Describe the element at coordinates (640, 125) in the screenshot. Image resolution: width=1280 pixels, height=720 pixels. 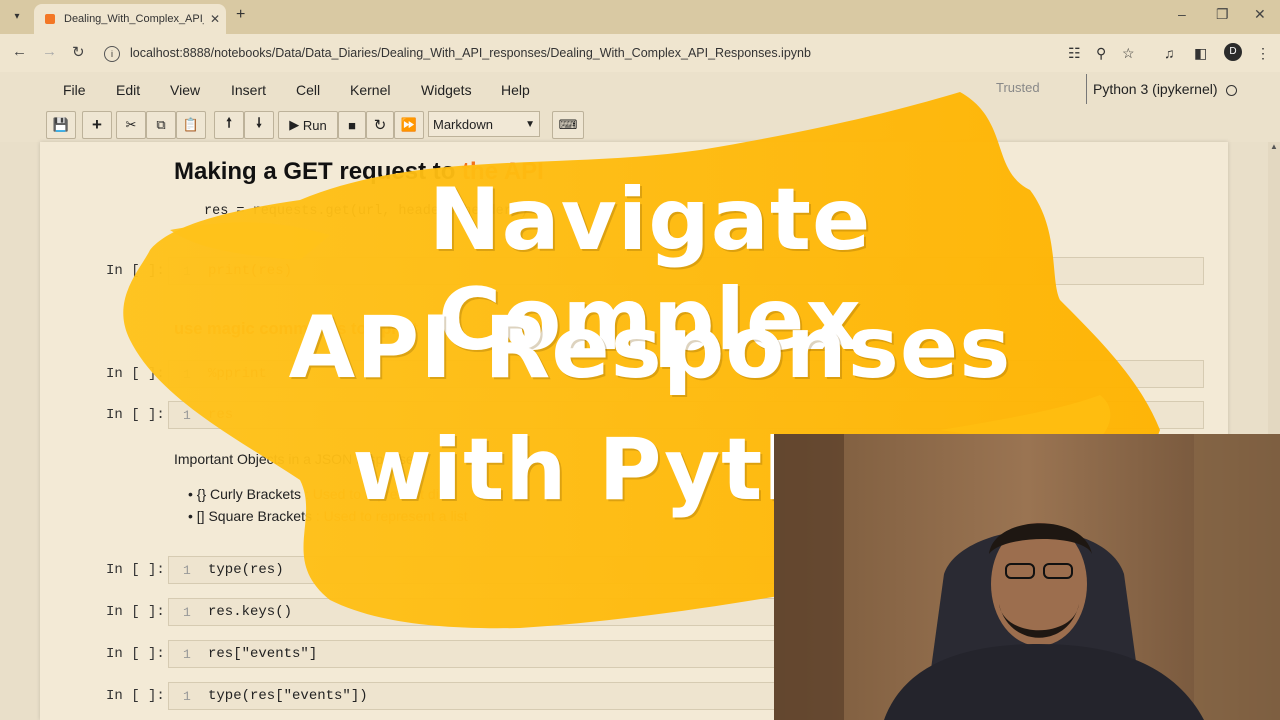
I see `notebook-toolbar: 💾 + ✂ ⧉ 📋 🠕 🠗 ▶ Run ■ ↻ ⏩ Markdown ▼ ⌨` at that location.